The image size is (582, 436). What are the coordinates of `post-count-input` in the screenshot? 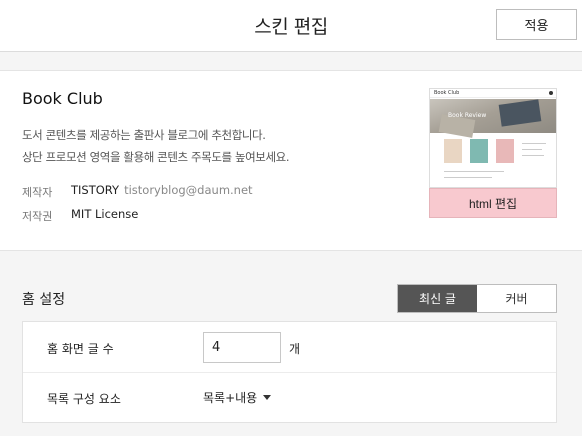 It's located at (242, 347).